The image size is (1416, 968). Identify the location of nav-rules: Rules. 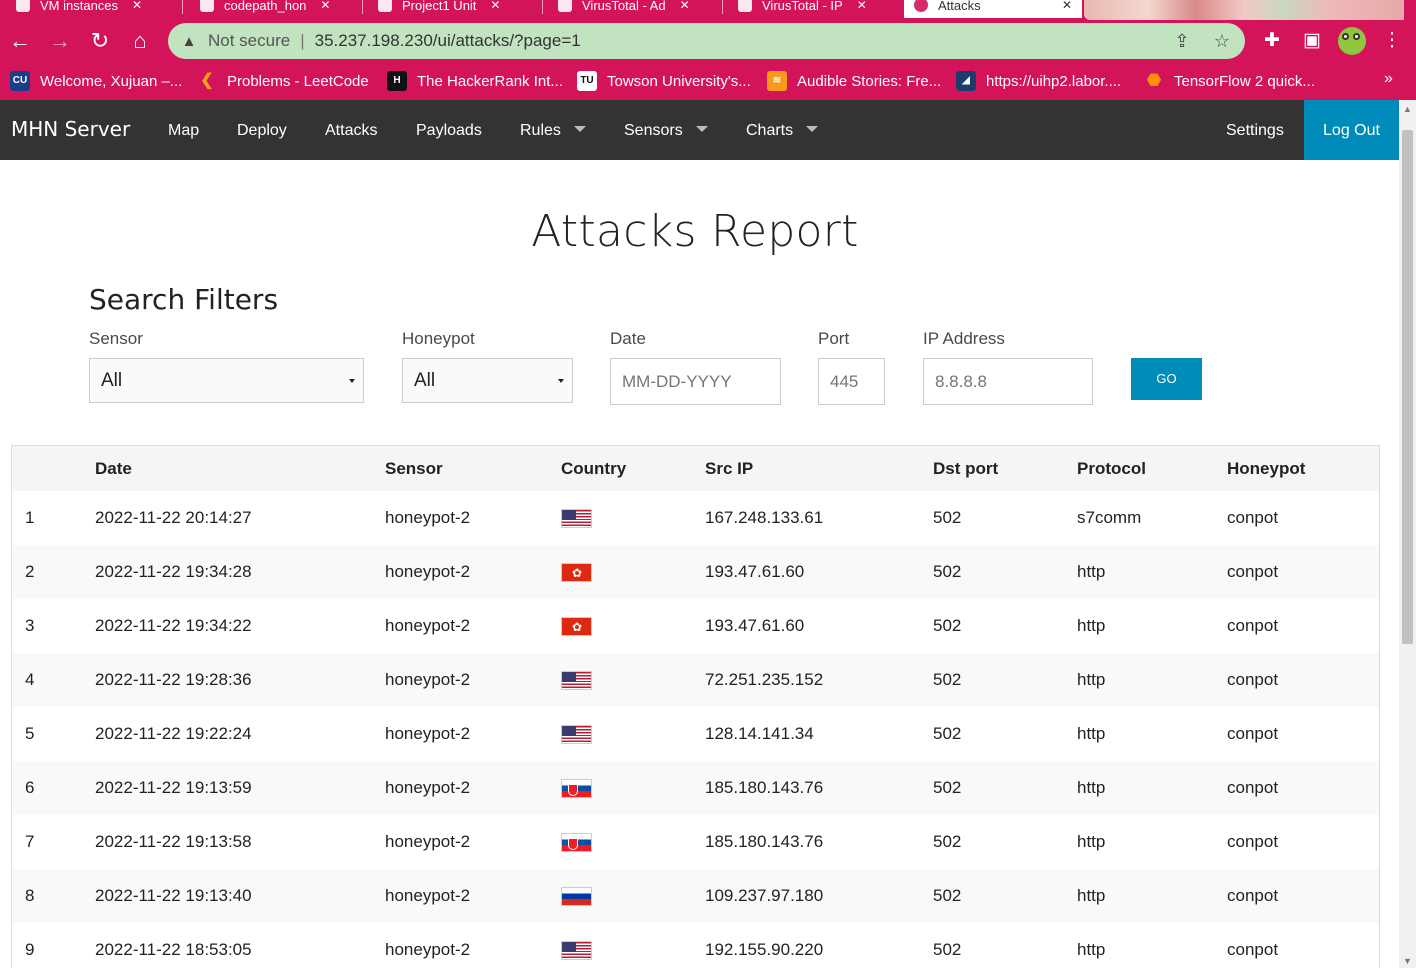
(553, 131).